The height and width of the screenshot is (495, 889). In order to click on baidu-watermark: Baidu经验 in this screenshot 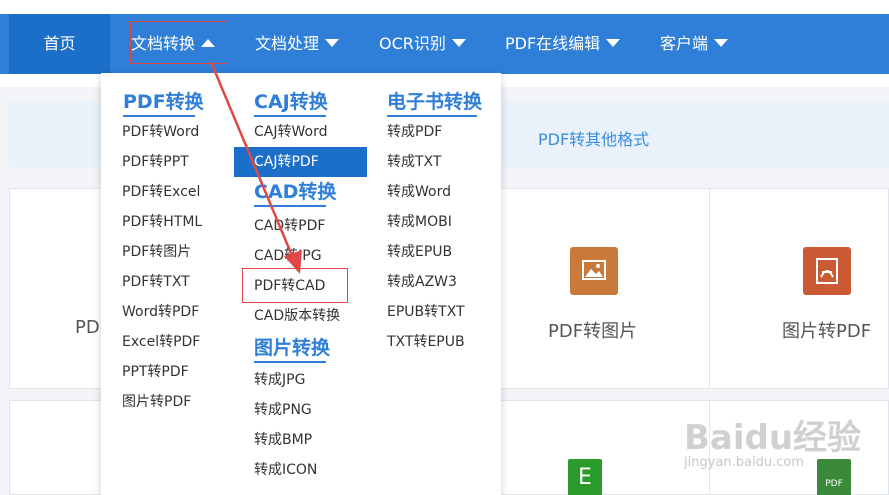, I will do `click(773, 438)`.